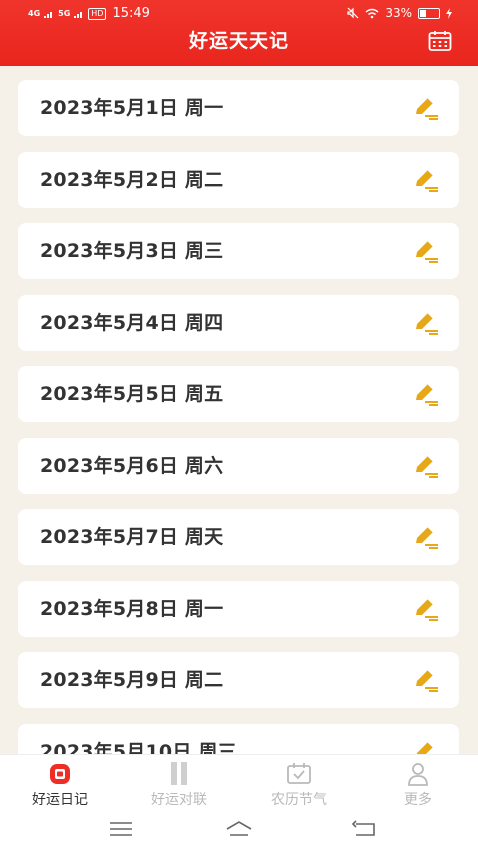  What do you see at coordinates (238, 465) in the screenshot?
I see `diary-entry-card: 2023年5月6日 周六` at bounding box center [238, 465].